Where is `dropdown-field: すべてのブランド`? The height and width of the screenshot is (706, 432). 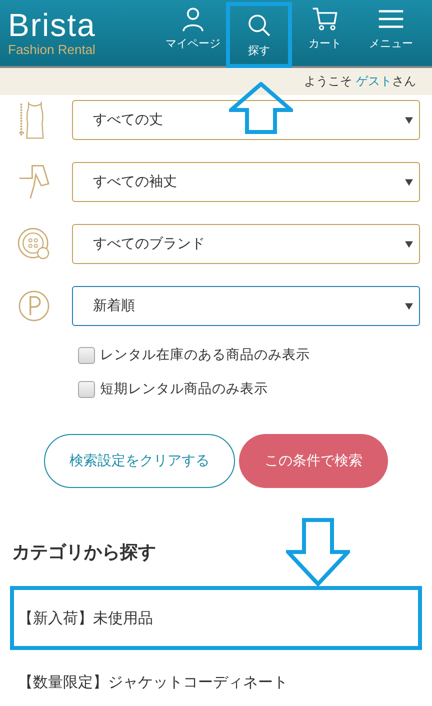 dropdown-field: すべてのブランド is located at coordinates (246, 244).